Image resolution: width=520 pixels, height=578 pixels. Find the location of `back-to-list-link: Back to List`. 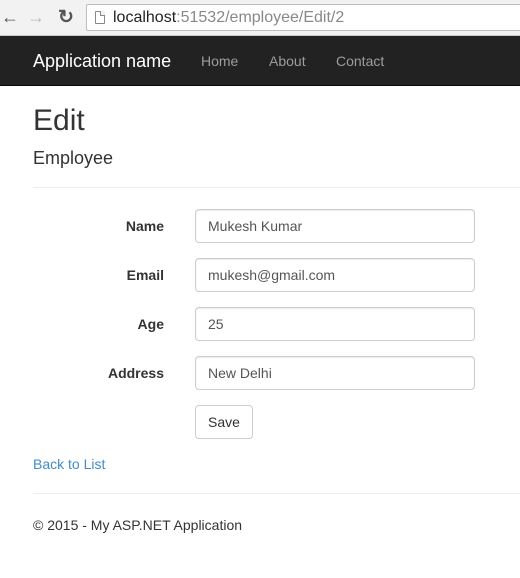

back-to-list-link: Back to List is located at coordinates (69, 464).